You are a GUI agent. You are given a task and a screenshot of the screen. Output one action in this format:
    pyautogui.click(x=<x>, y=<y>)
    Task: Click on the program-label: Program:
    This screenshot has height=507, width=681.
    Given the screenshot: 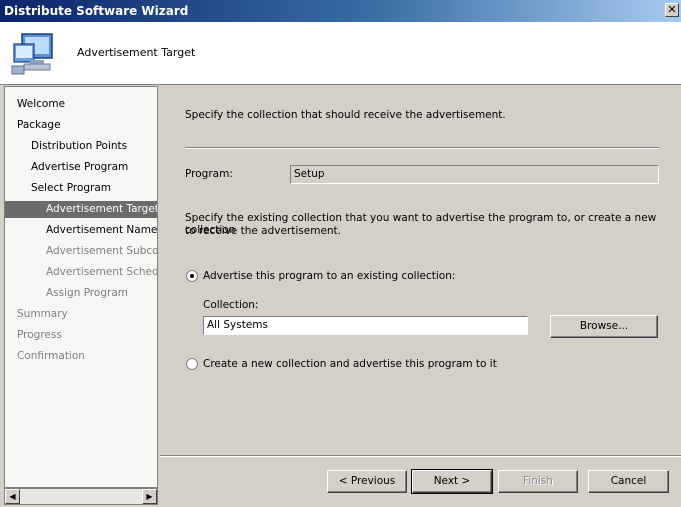 What is the action you would take?
    pyautogui.click(x=209, y=174)
    